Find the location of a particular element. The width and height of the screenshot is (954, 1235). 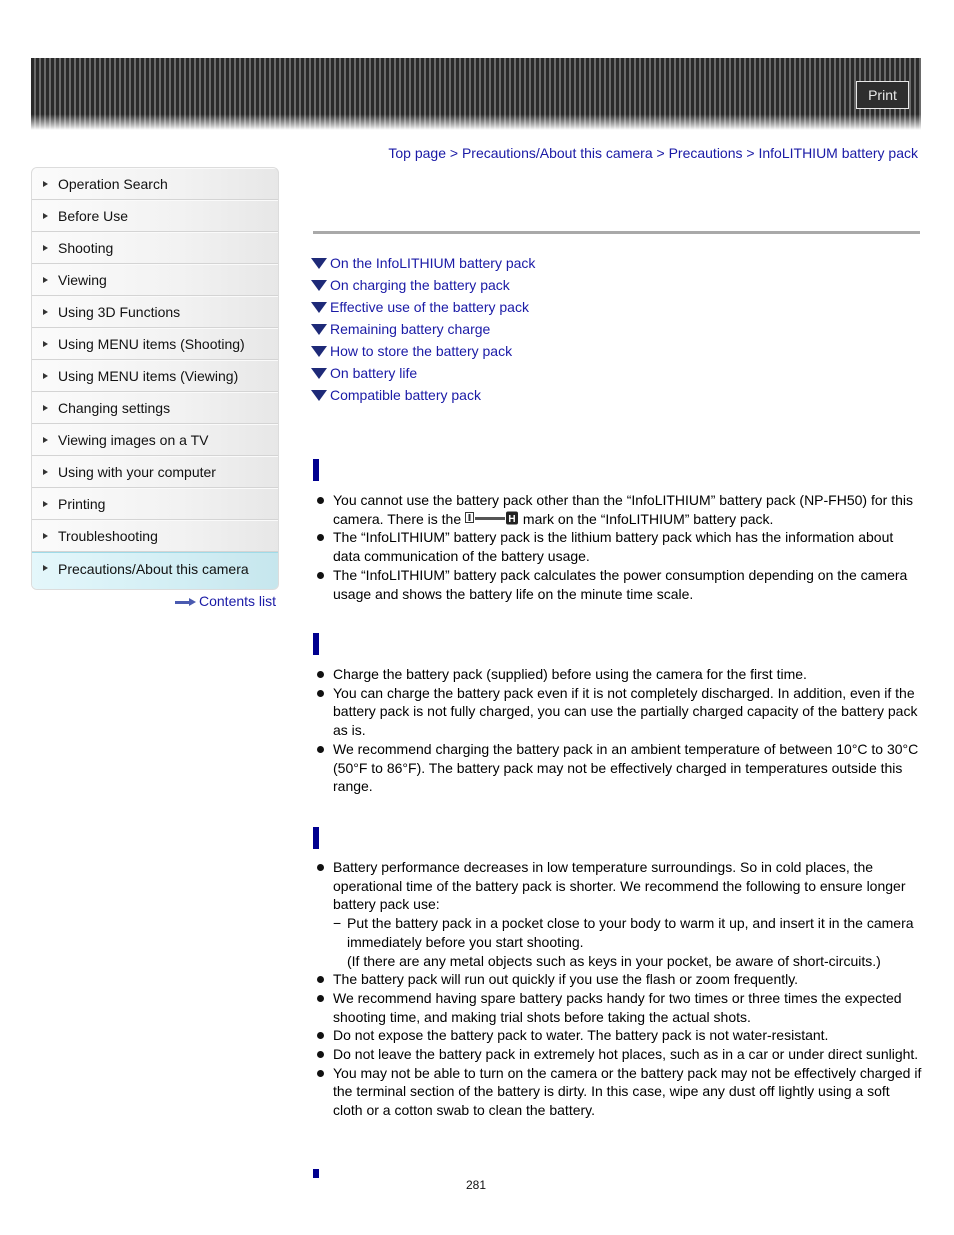

sidebar-item-computer: Using with your computer is located at coordinates (155, 472).